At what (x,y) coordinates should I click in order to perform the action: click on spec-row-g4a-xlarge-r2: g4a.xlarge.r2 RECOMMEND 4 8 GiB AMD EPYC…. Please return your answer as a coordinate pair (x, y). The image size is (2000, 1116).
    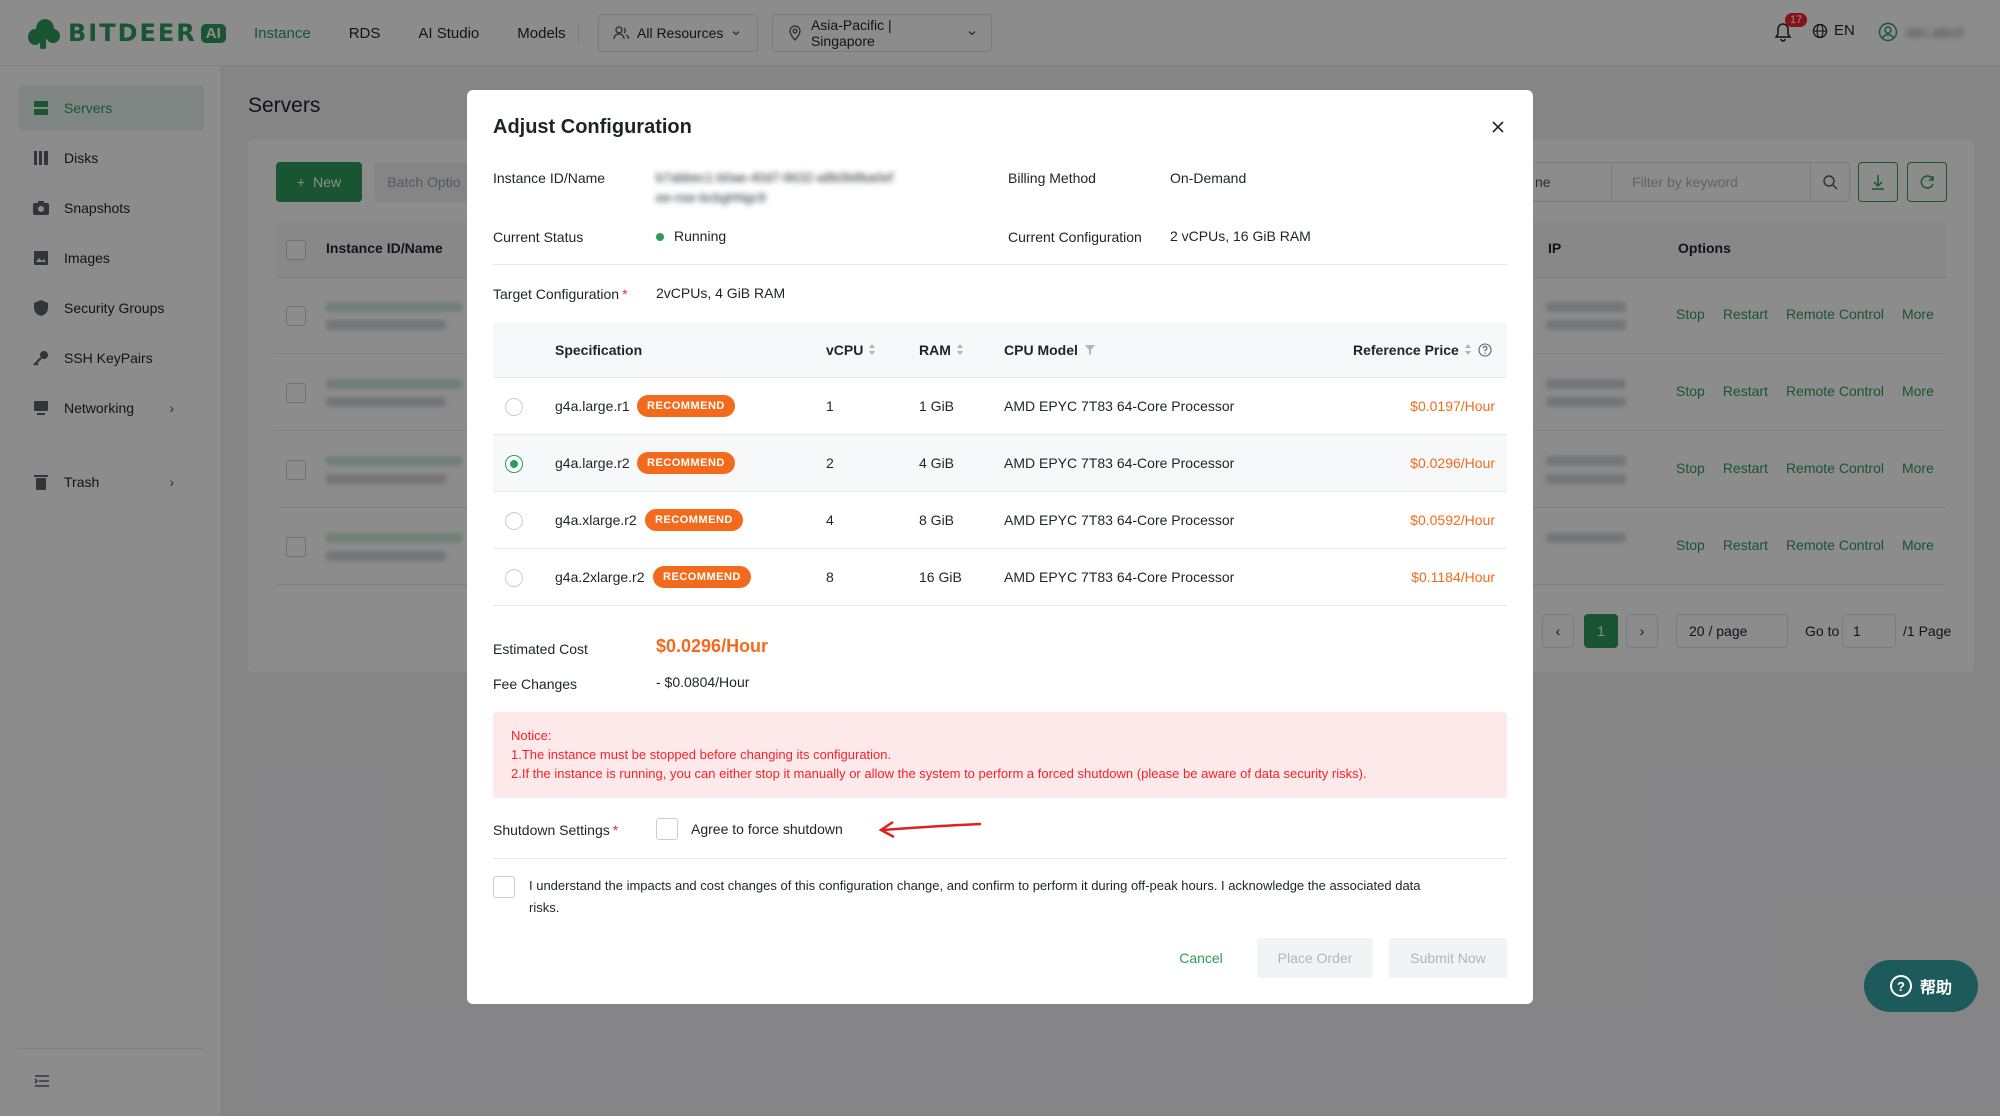
    Looking at the image, I should click on (1000, 520).